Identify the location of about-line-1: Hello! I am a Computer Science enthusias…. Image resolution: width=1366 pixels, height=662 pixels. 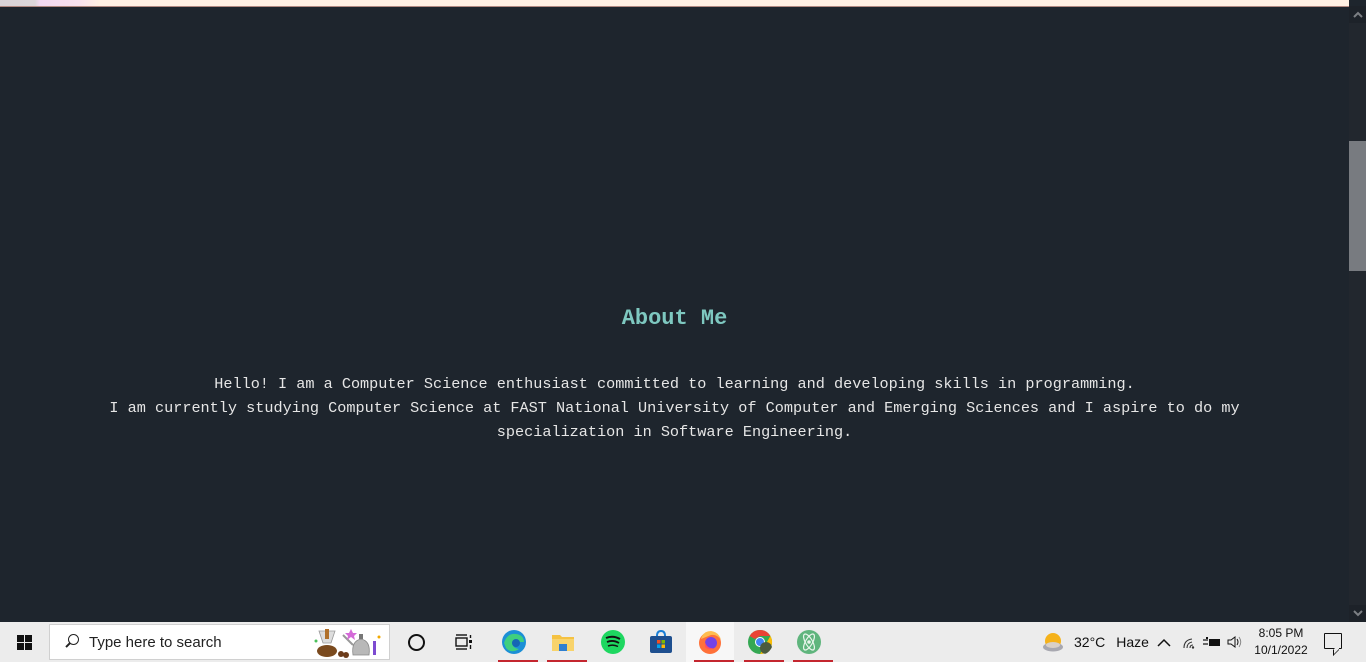
(674, 384).